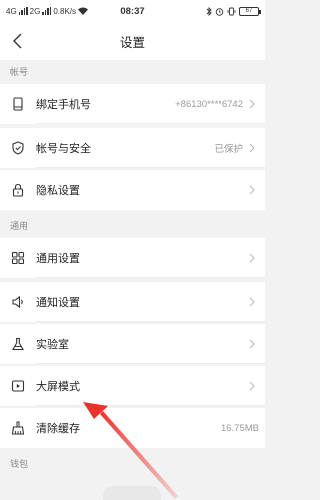  I want to click on settings-item-value: +86130****6742, so click(209, 104).